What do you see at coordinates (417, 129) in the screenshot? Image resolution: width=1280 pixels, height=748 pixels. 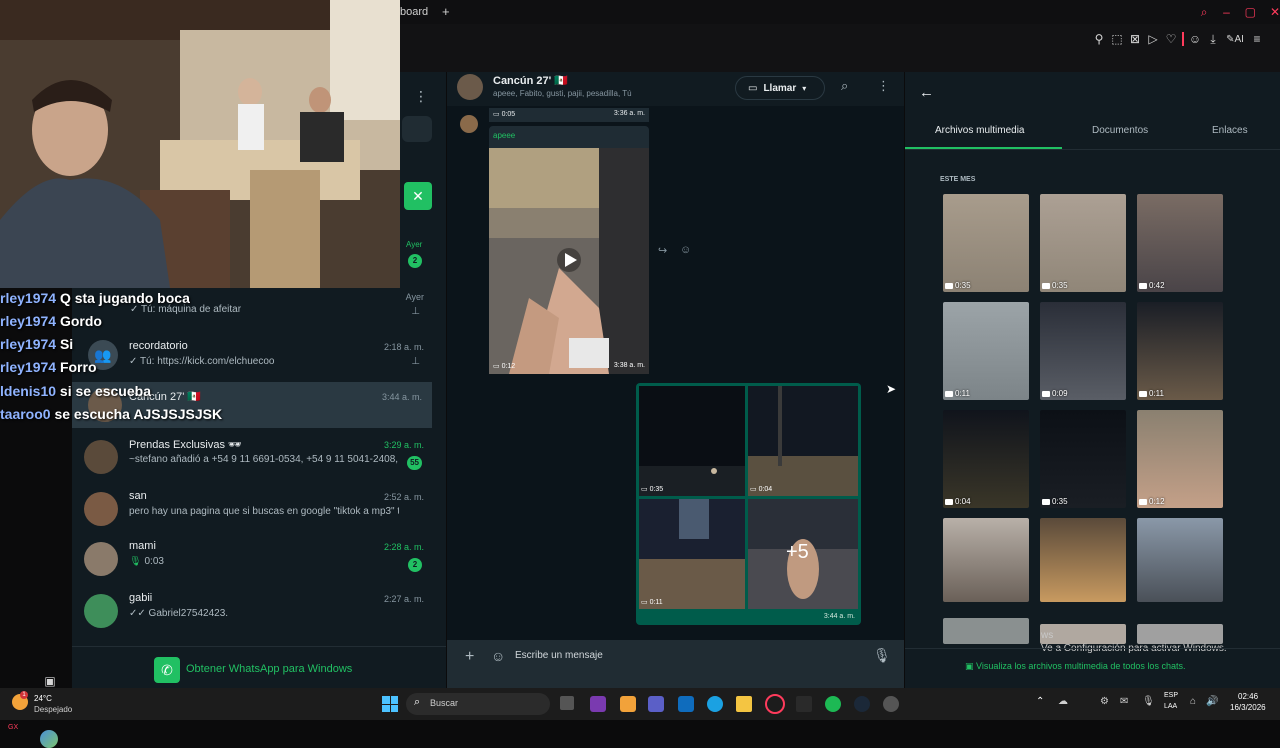 I see `search-bar` at bounding box center [417, 129].